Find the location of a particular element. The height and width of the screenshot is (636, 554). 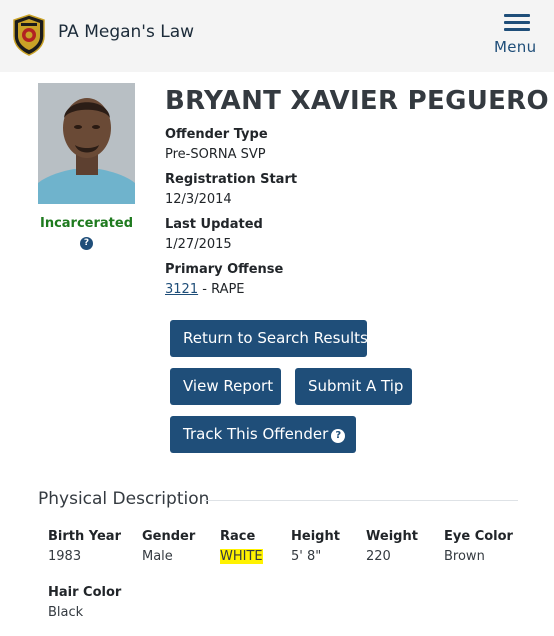

track-this-offender-button: Track This Offender? is located at coordinates (263, 434).